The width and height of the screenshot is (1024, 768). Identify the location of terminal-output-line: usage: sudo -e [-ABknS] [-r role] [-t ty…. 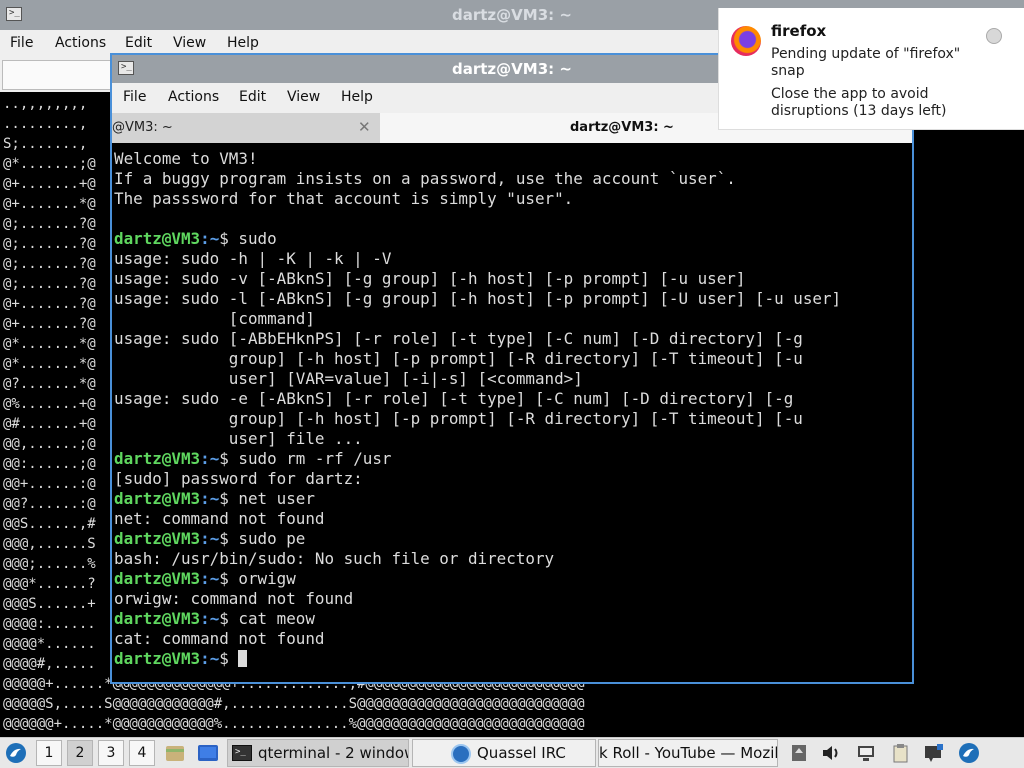
(454, 398).